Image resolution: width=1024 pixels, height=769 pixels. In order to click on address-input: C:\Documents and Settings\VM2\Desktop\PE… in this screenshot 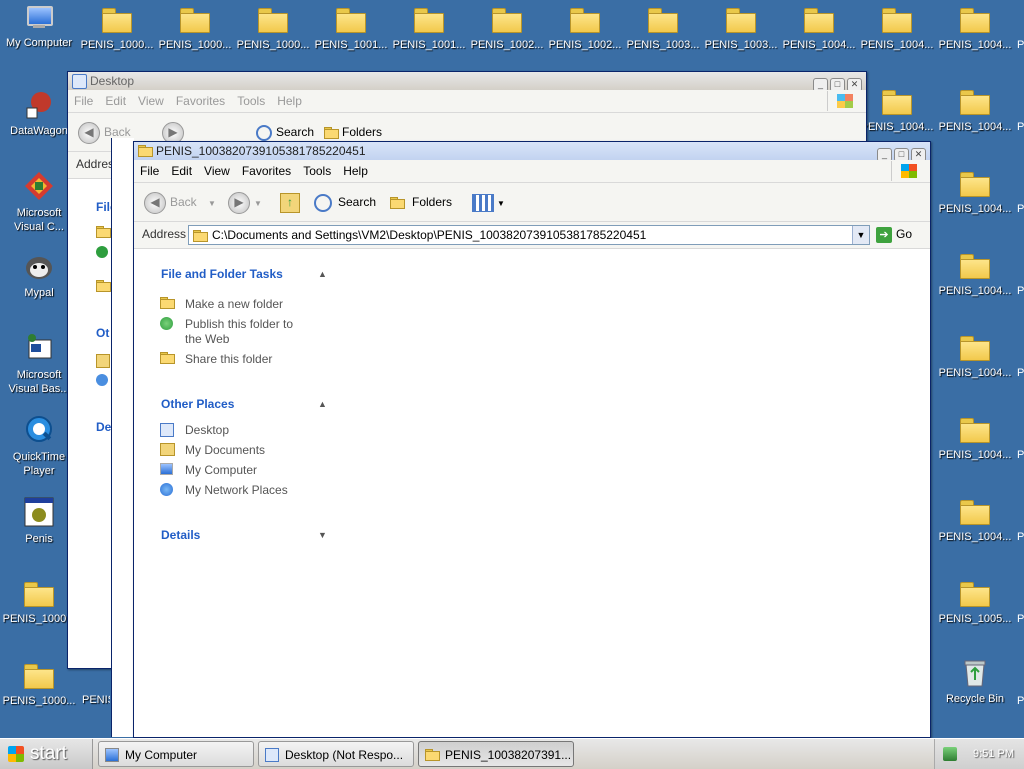, I will do `click(529, 235)`.